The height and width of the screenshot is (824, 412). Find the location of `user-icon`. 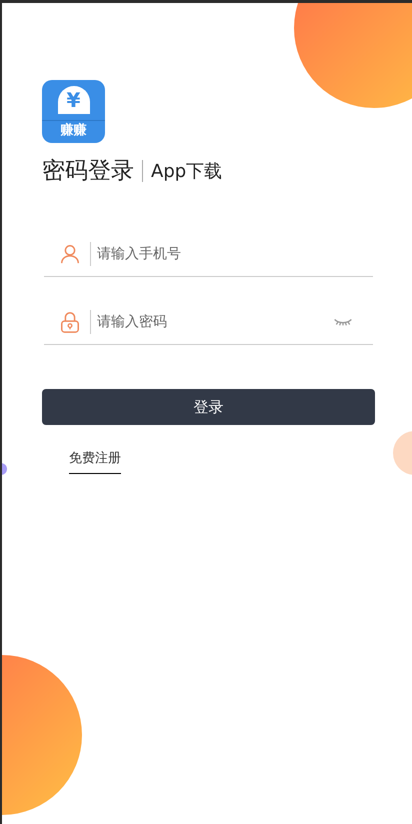

user-icon is located at coordinates (70, 253).